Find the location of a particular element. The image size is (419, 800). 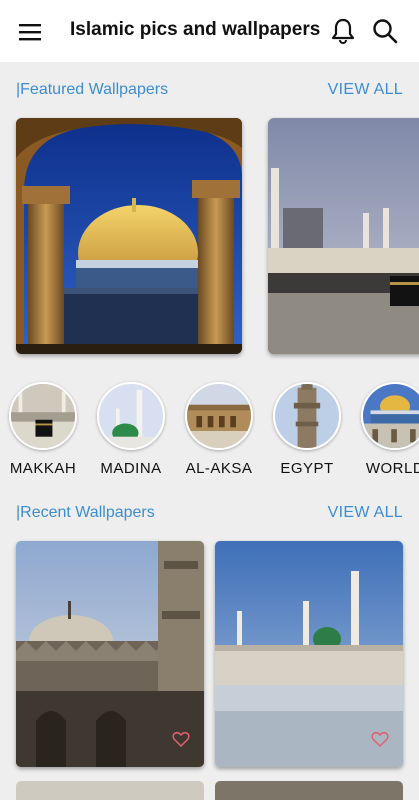

recent-wallpapers-label: |Recent Wallpapers is located at coordinates (85, 512).